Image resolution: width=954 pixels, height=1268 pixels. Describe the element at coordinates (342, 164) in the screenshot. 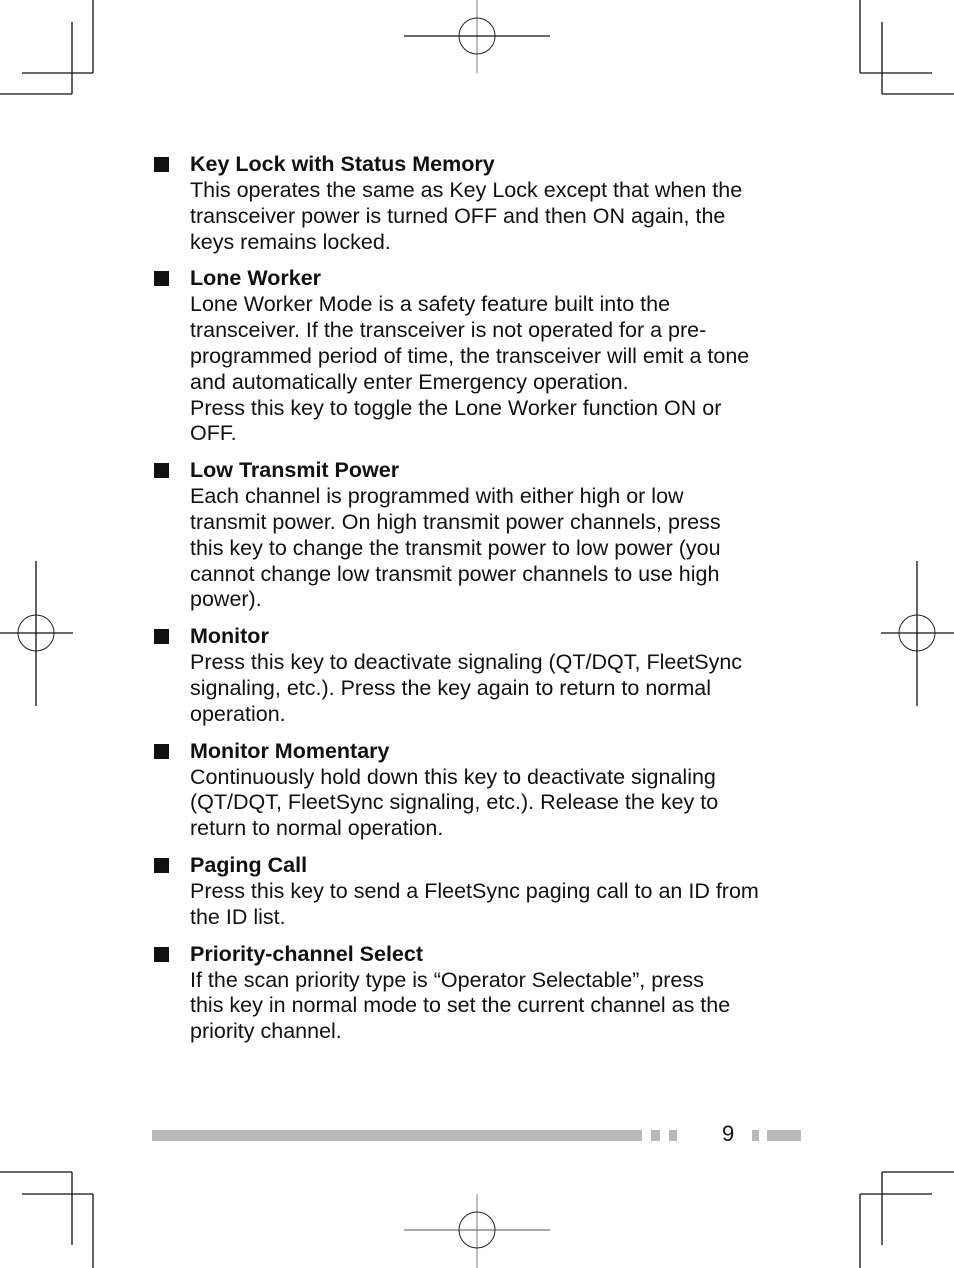

I see `entry-title: Key Lock with Status Memory` at that location.